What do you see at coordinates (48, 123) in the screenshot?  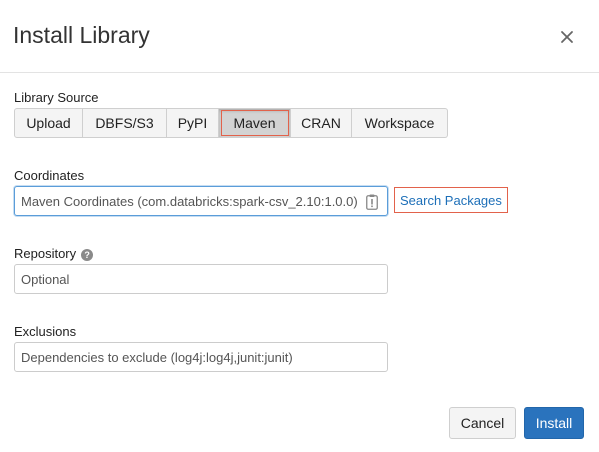 I see `source-option-upload: Upload` at bounding box center [48, 123].